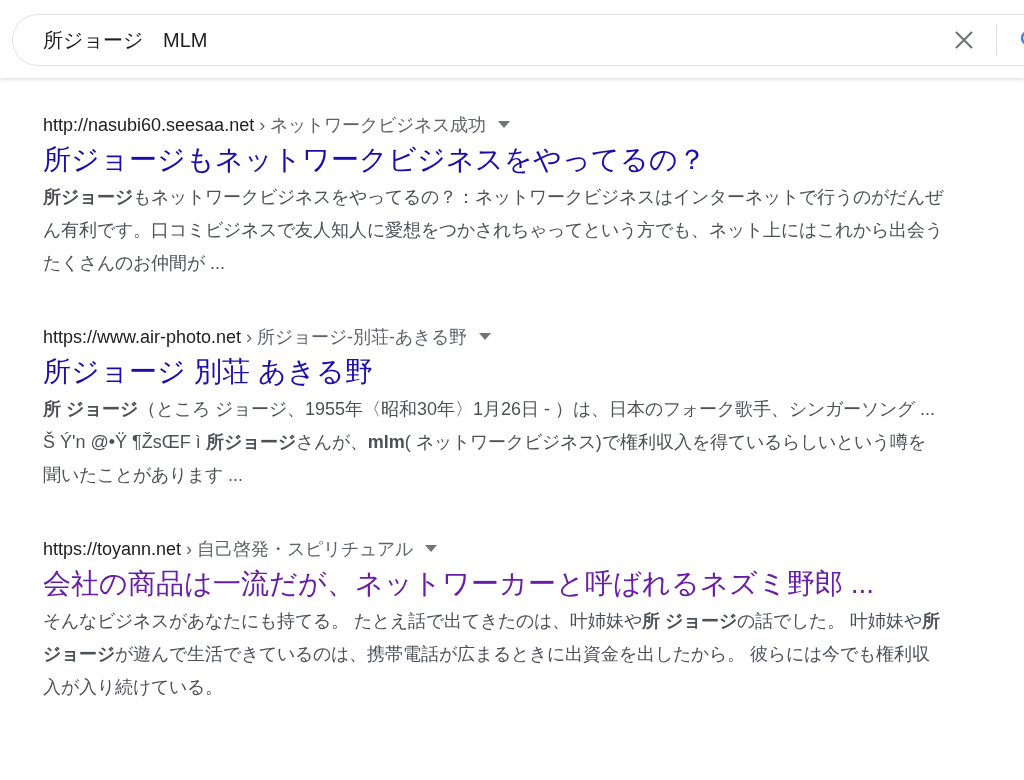 Image resolution: width=1024 pixels, height=780 pixels. I want to click on close-icon, so click(964, 40).